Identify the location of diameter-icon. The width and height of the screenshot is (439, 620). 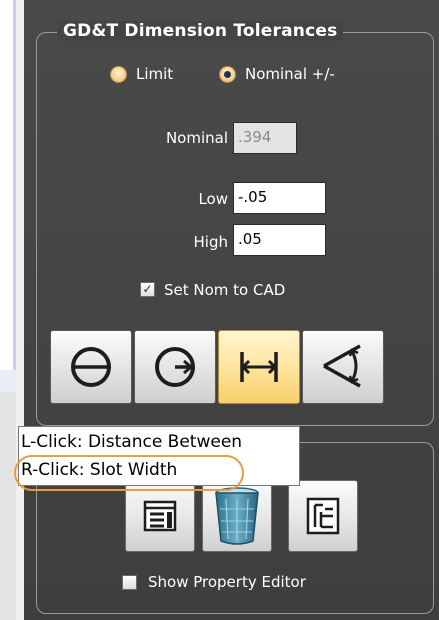
(91, 367).